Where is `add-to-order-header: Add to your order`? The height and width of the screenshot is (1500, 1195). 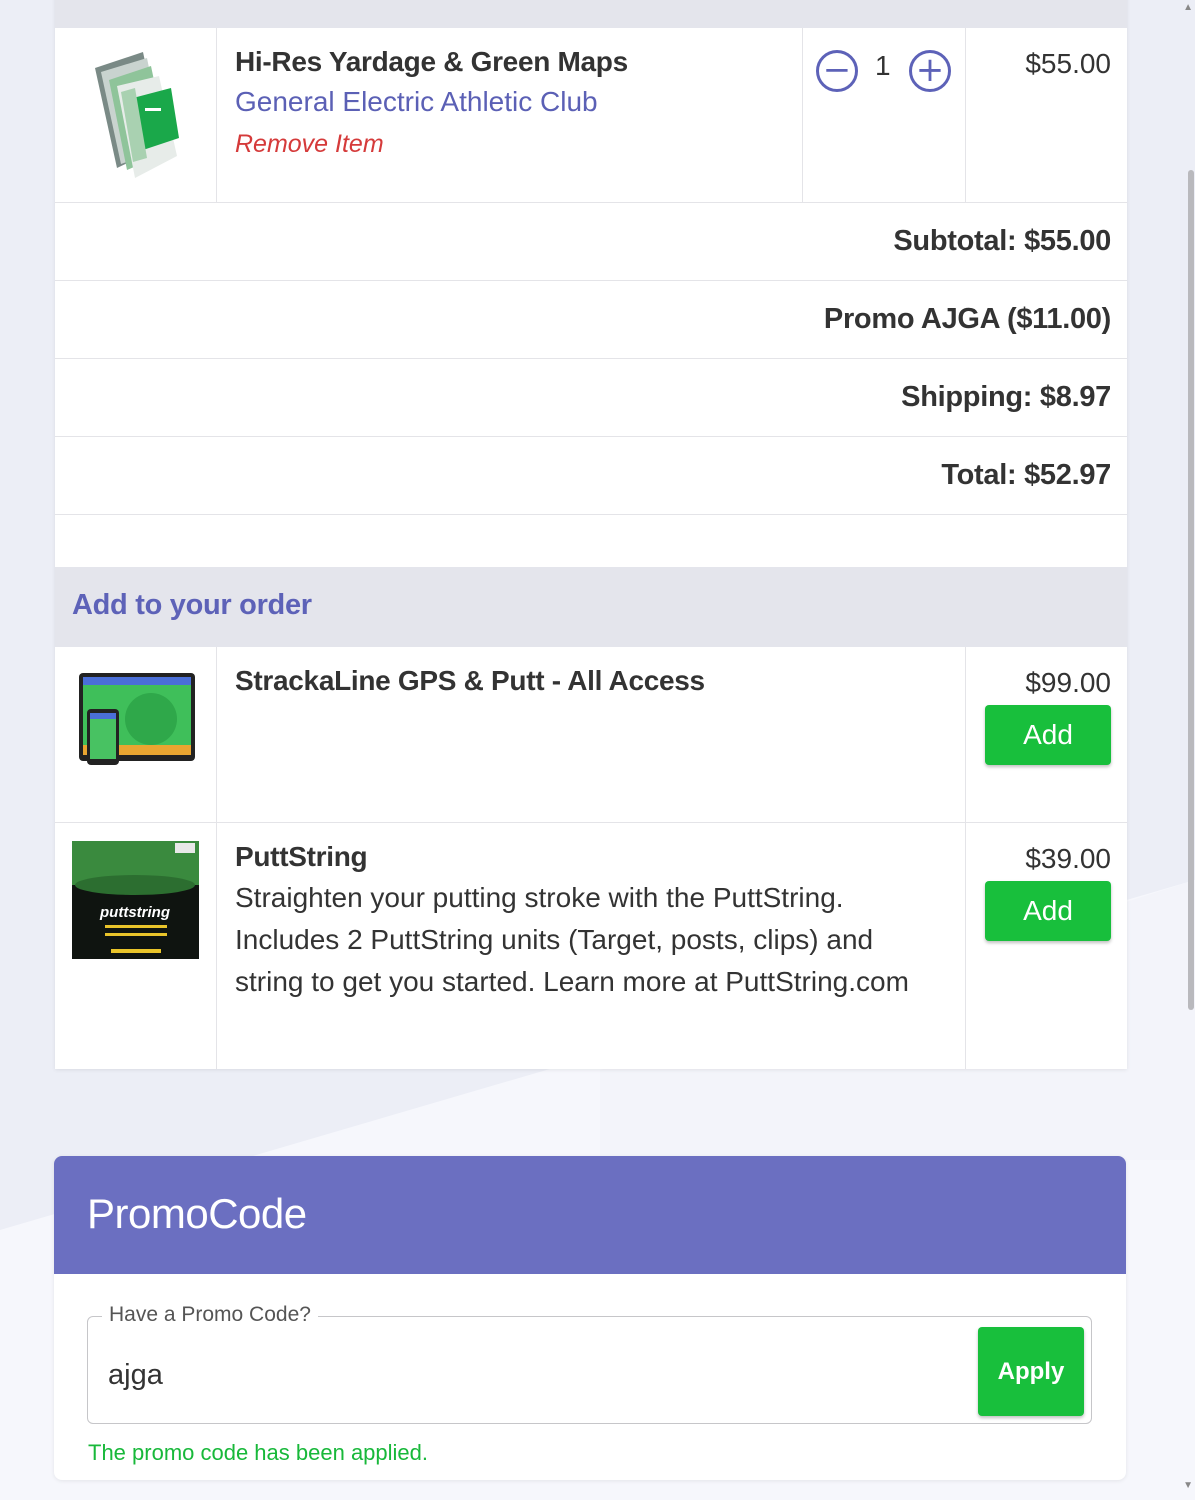
add-to-order-header: Add to your order is located at coordinates (591, 607).